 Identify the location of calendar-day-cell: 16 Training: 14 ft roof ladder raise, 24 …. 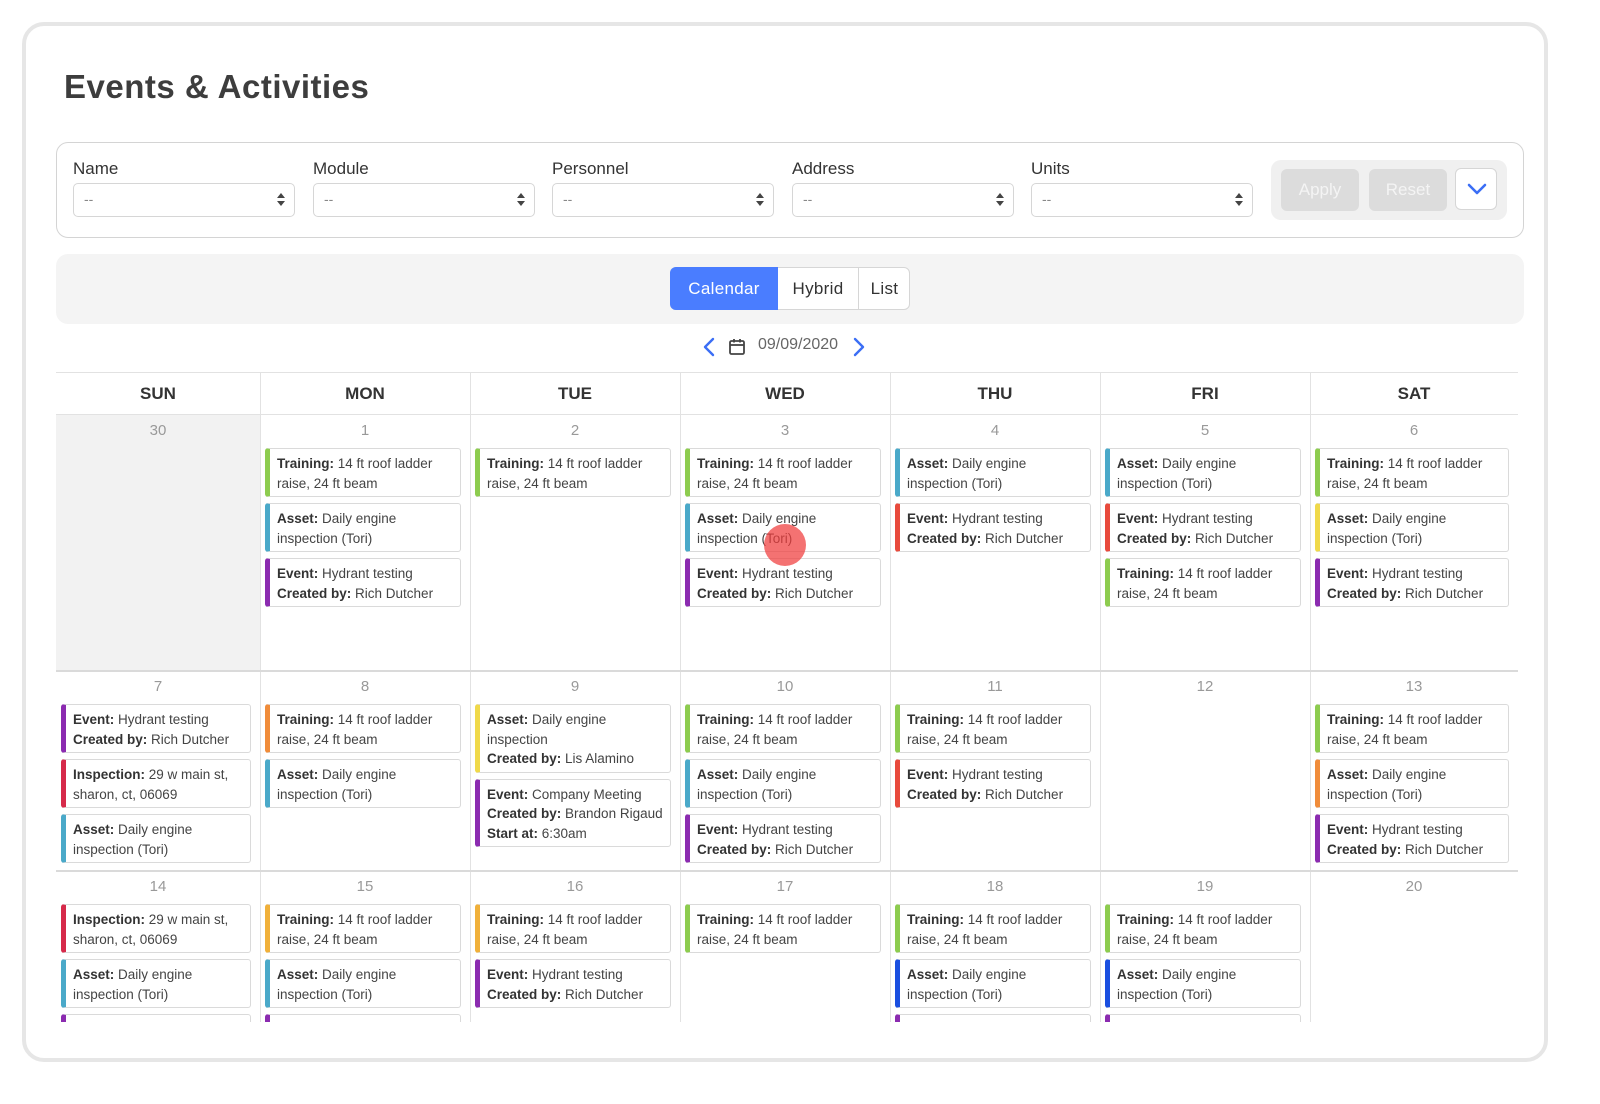
(575, 946).